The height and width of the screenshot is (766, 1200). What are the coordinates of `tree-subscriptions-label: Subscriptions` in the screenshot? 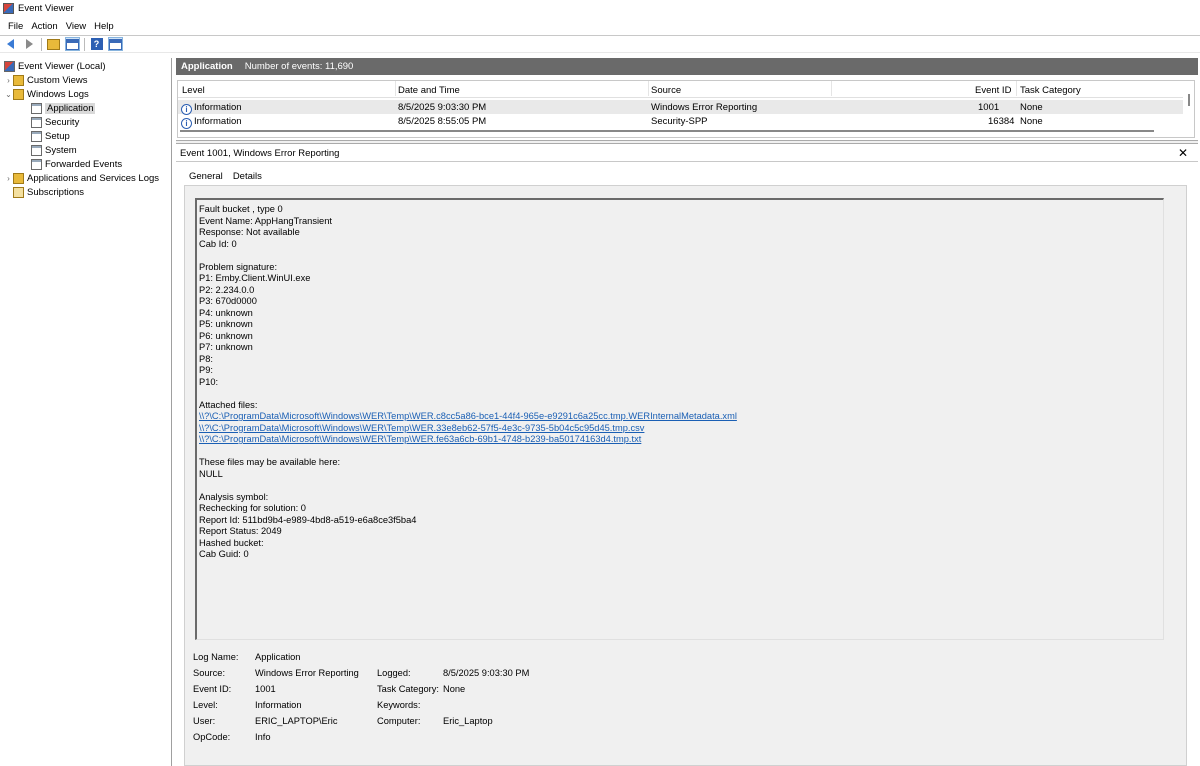 It's located at (56, 192).